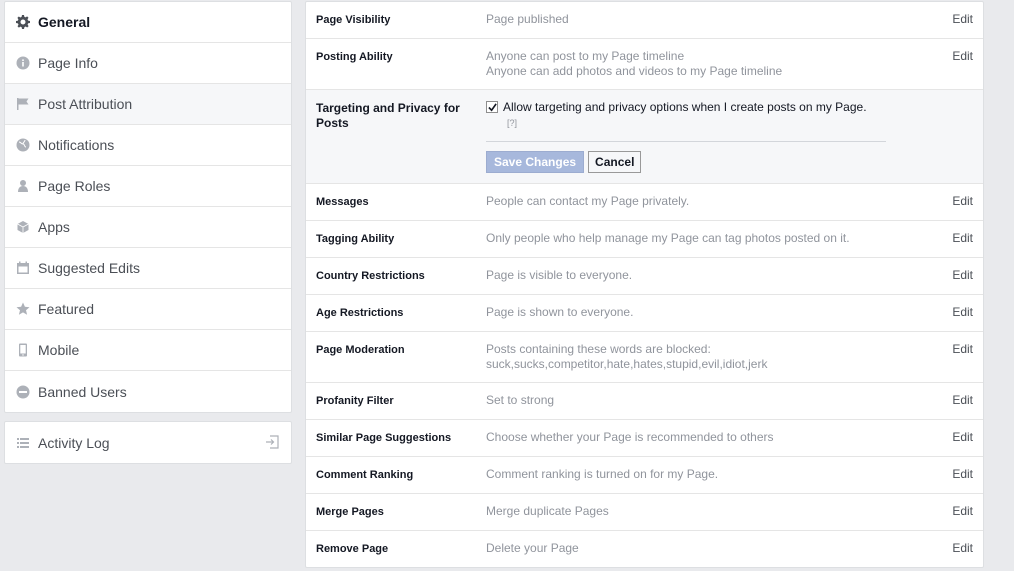  Describe the element at coordinates (74, 442) in the screenshot. I see `sidebar-item-label: Activity Log` at that location.